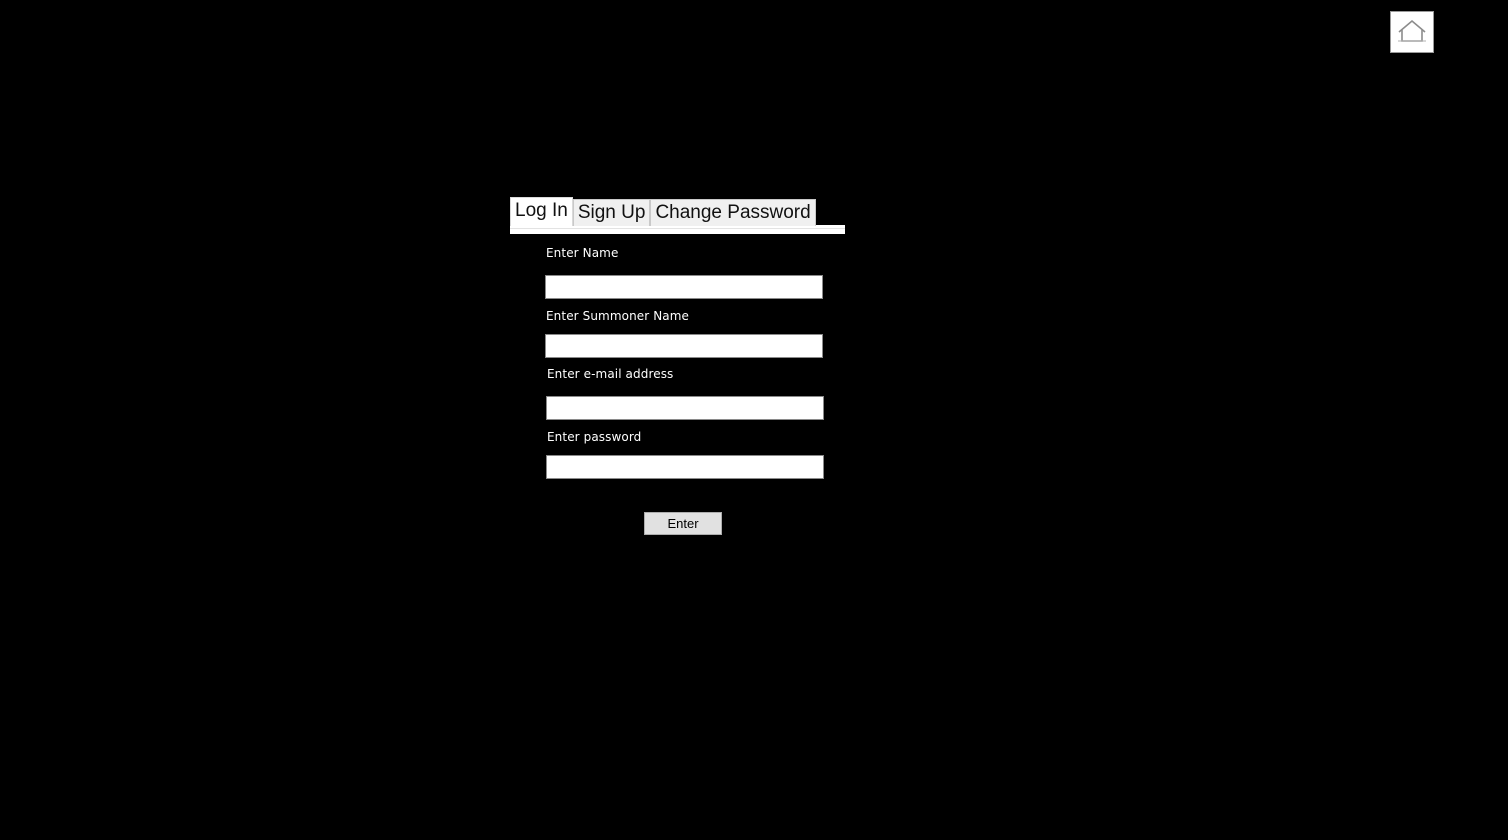 This screenshot has width=1508, height=840. I want to click on tab-log-in: Log In, so click(541, 211).